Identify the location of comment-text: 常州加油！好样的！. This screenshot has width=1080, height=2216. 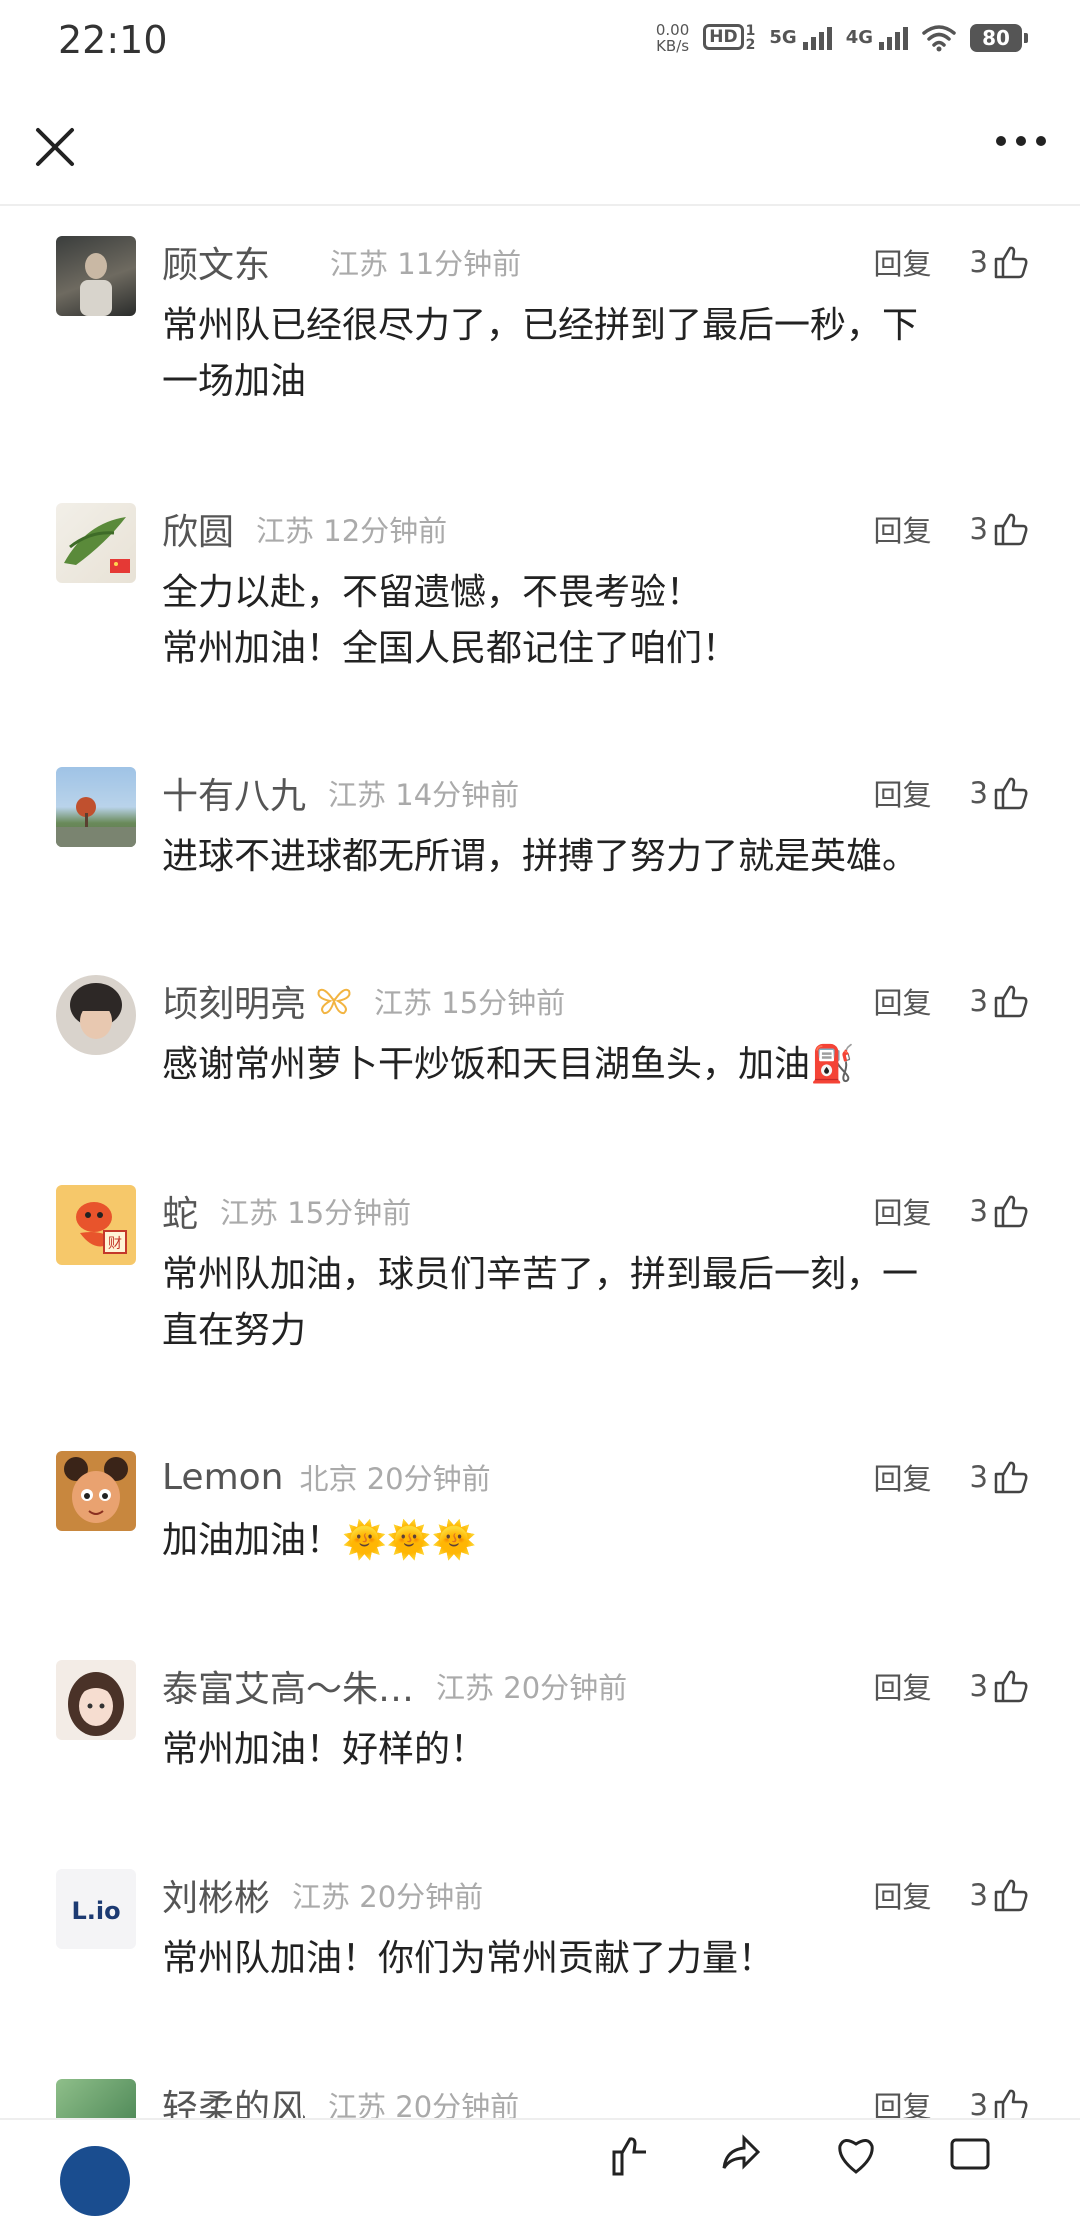
(324, 1749).